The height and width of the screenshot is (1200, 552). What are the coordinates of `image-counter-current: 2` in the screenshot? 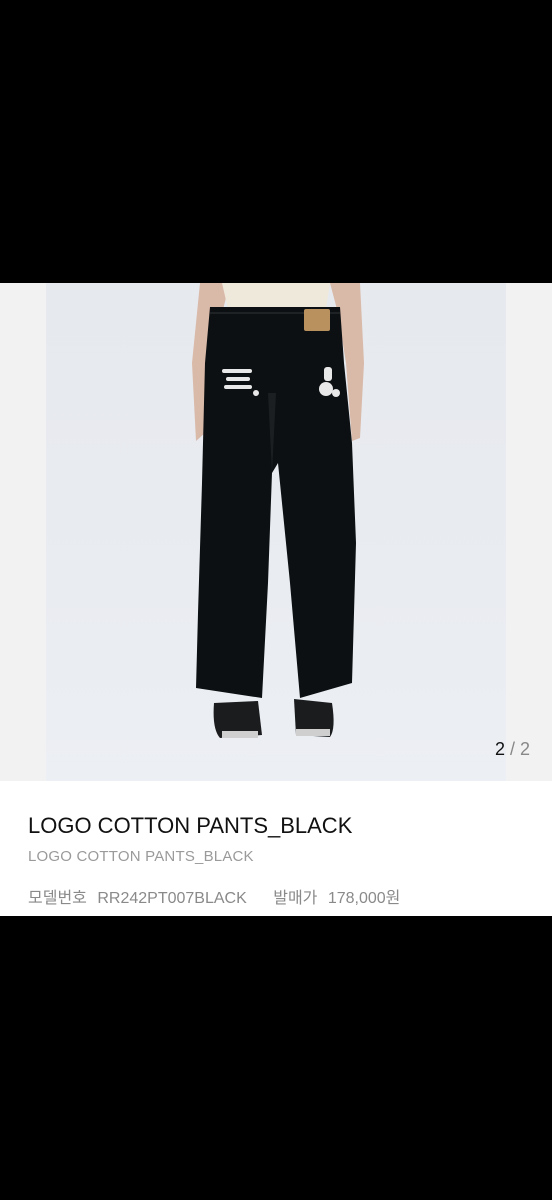 It's located at (499, 749).